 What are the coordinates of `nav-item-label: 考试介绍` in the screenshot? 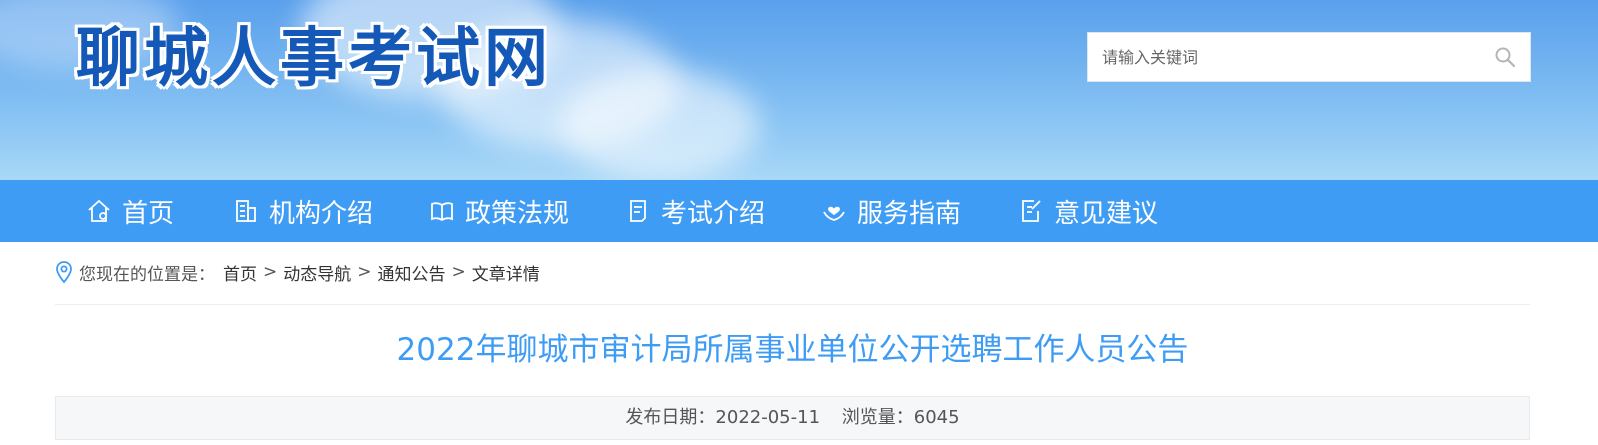 It's located at (713, 213).